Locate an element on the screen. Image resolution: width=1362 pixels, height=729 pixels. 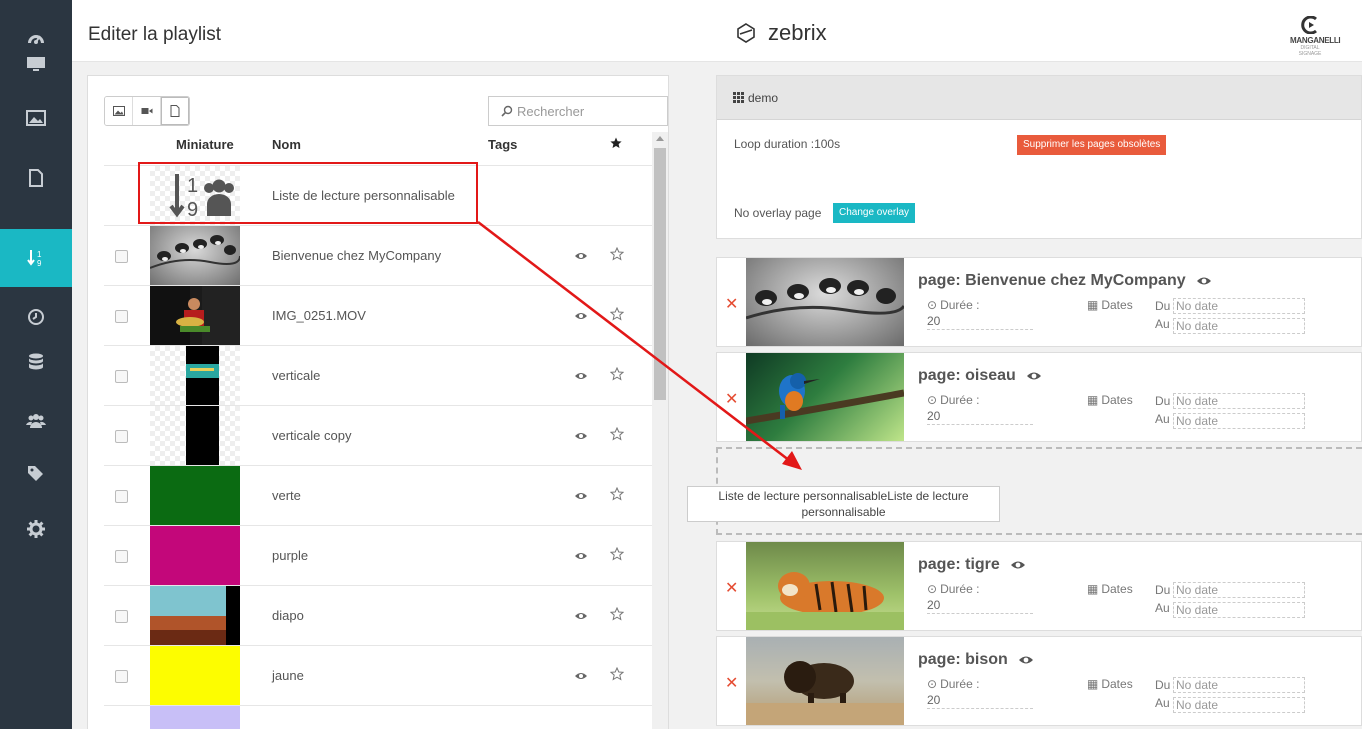
brand-logo: zebrix is located at coordinates (781, 33).